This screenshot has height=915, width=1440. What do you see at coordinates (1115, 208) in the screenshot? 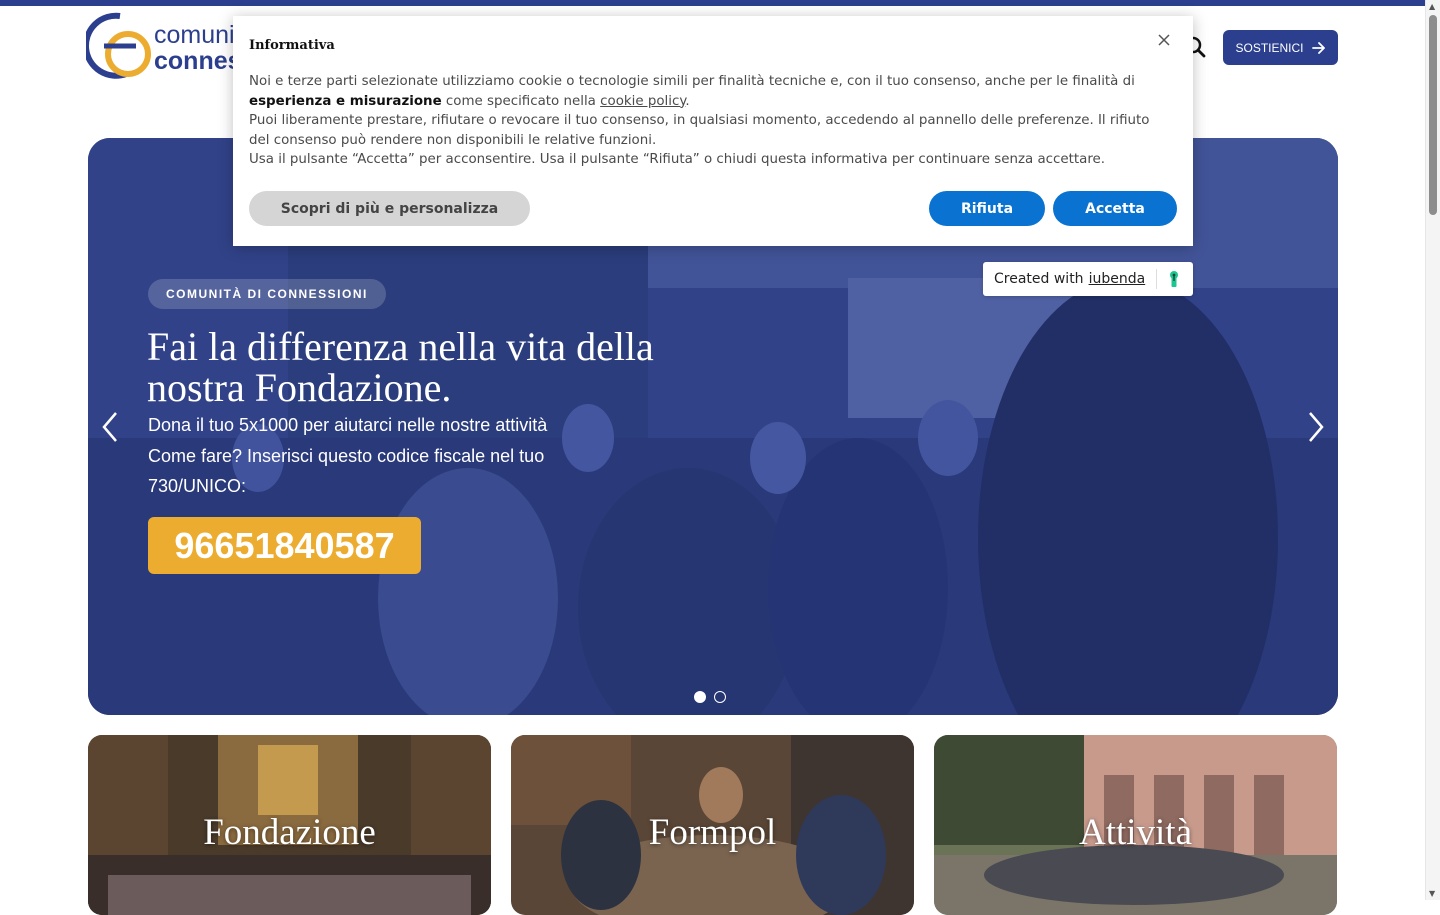
I see `accept-button: Accetta` at bounding box center [1115, 208].